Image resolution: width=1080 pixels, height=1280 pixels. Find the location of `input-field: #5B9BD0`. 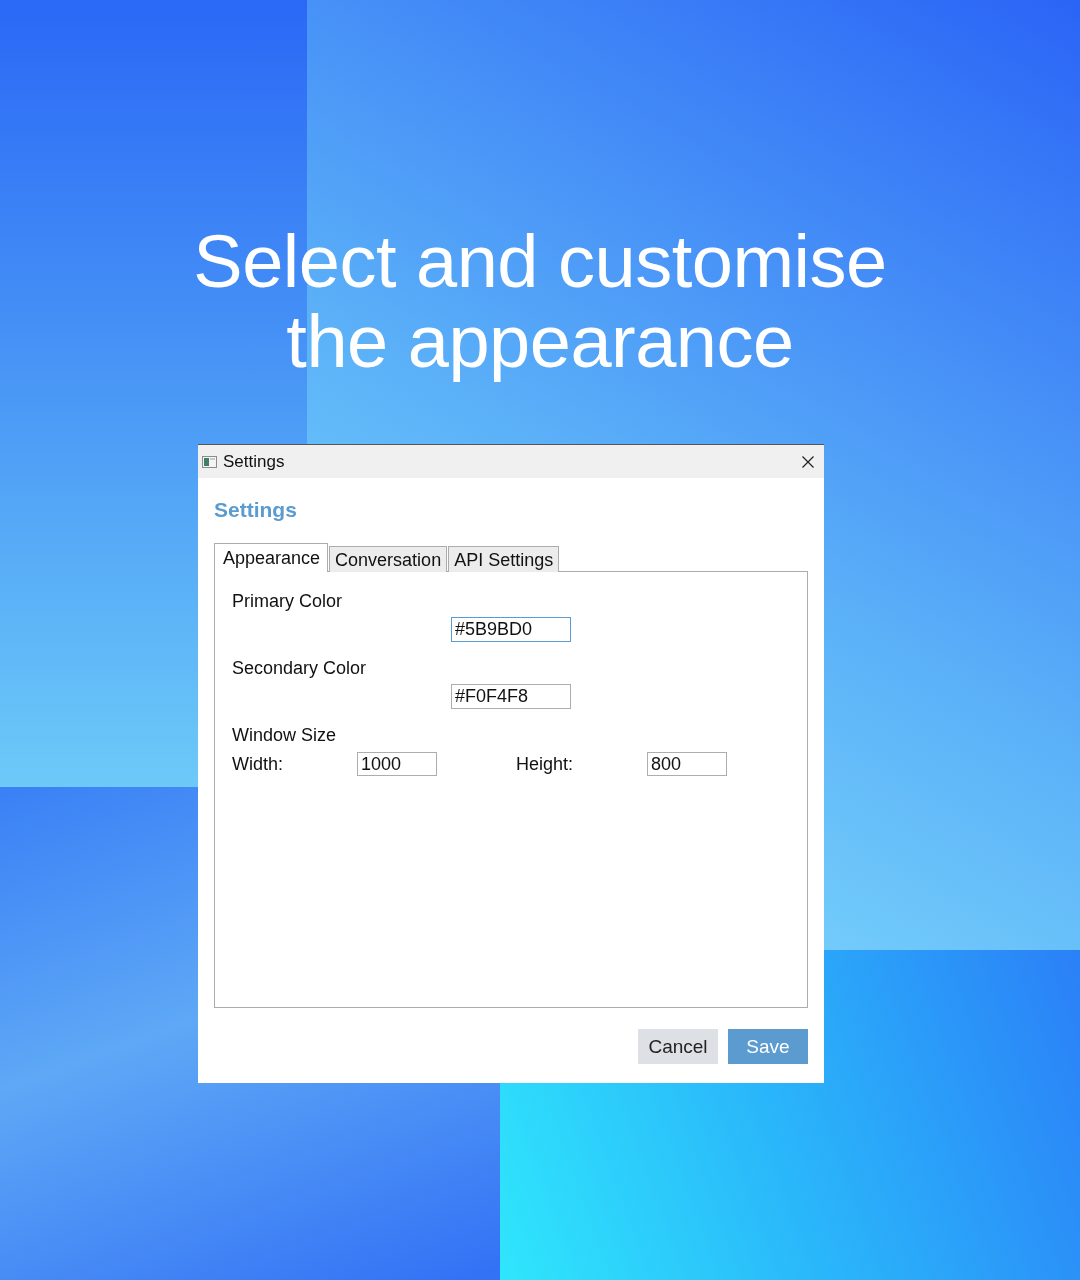

input-field: #5B9BD0 is located at coordinates (511, 629).